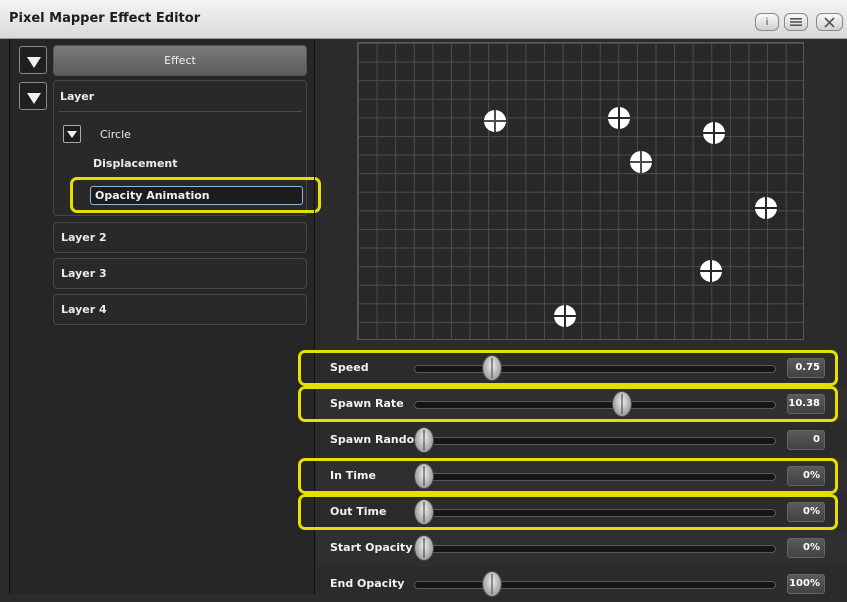 Image resolution: width=847 pixels, height=602 pixels. I want to click on collapse-layer-icon, so click(33, 96).